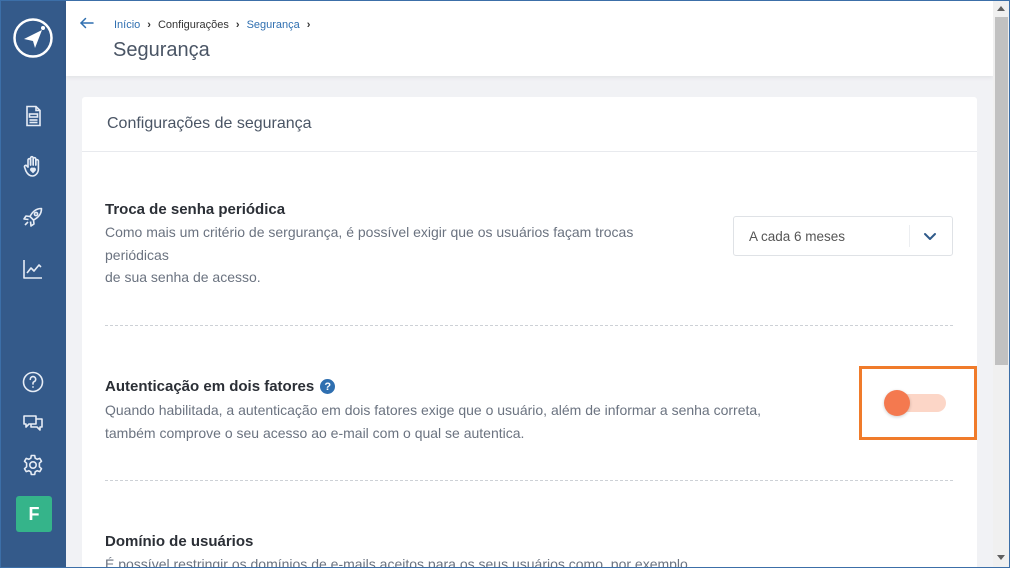 The width and height of the screenshot is (1010, 568). I want to click on breadcrumb: Início › Configurações › Segurança ›, so click(215, 25).